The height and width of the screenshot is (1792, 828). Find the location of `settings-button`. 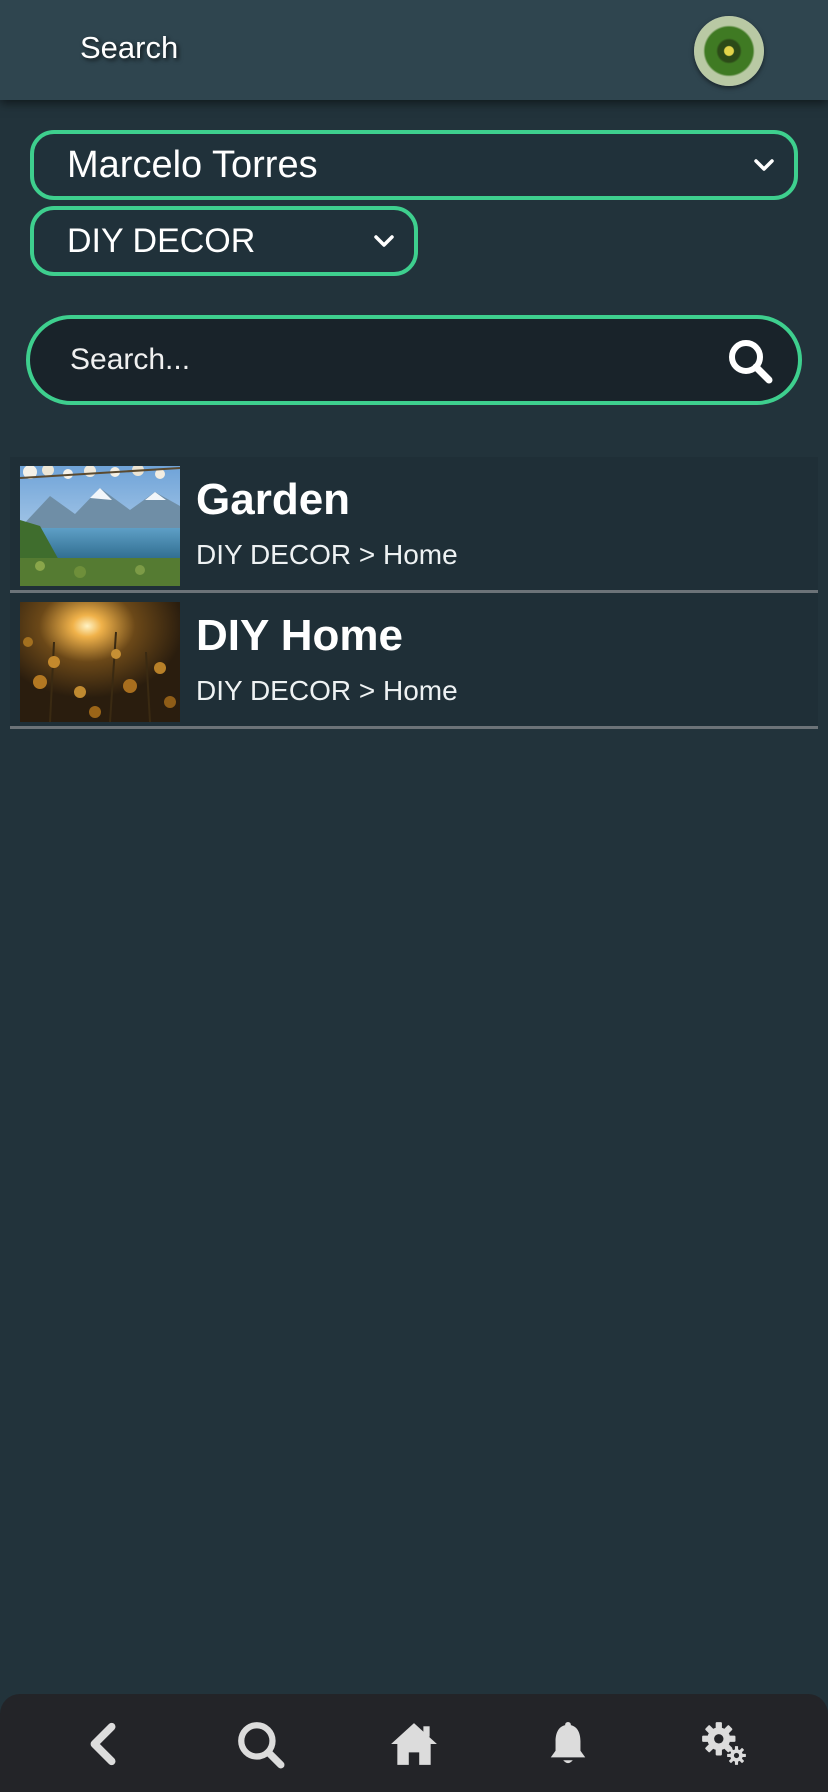

settings-button is located at coordinates (724, 1744).